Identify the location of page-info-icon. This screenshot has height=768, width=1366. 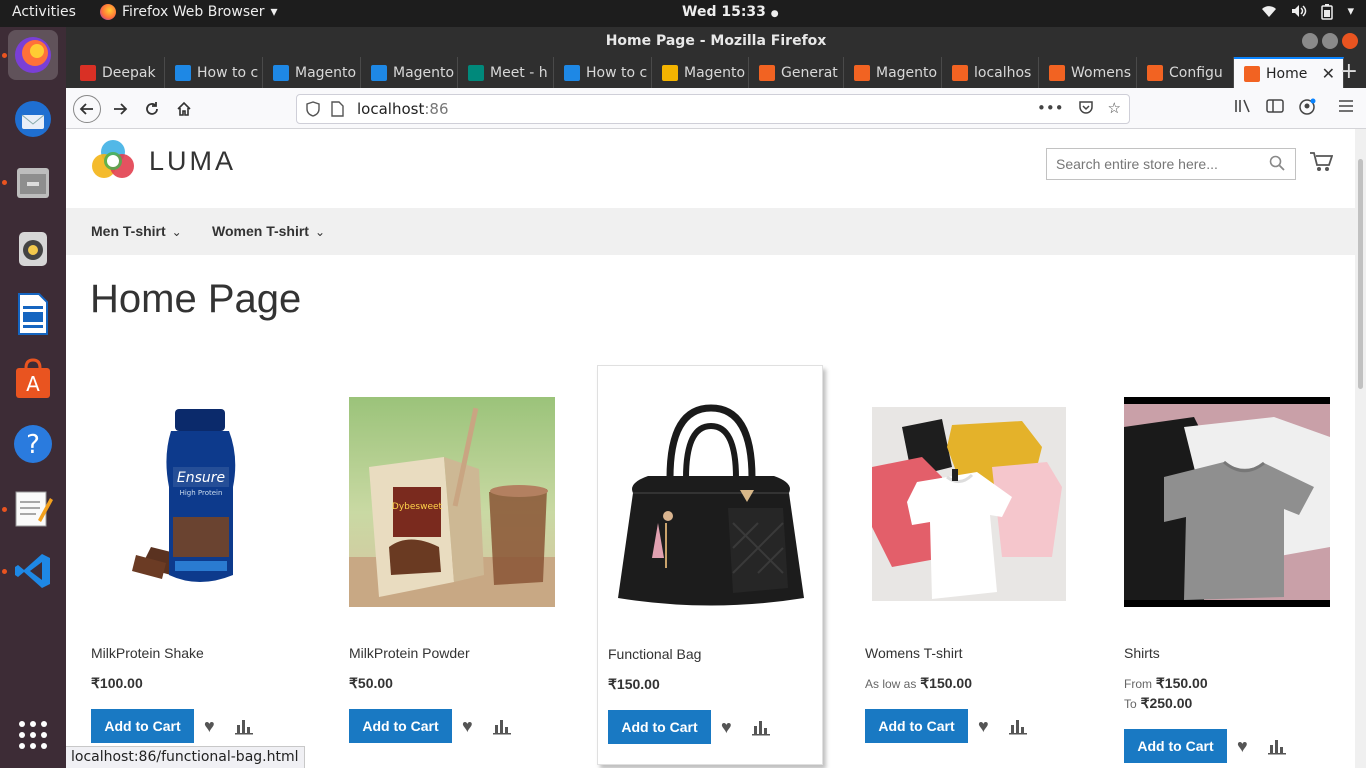
(337, 111).